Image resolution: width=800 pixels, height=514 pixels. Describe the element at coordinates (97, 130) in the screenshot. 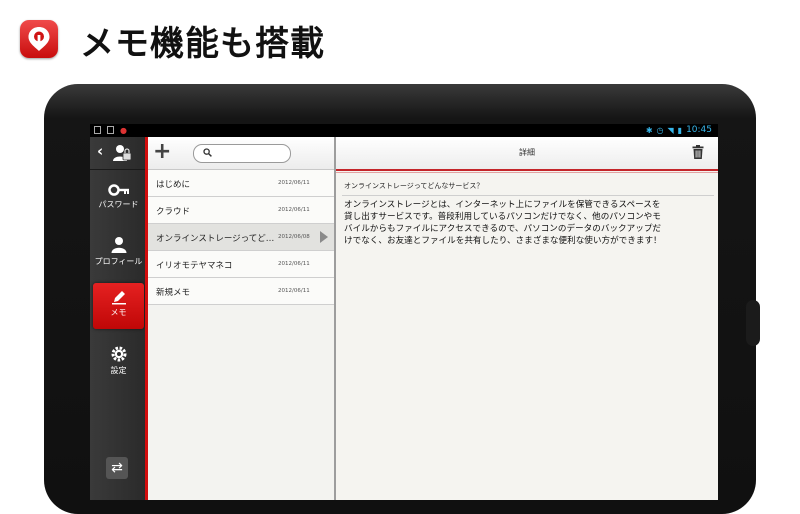

I see `notification-icon` at that location.